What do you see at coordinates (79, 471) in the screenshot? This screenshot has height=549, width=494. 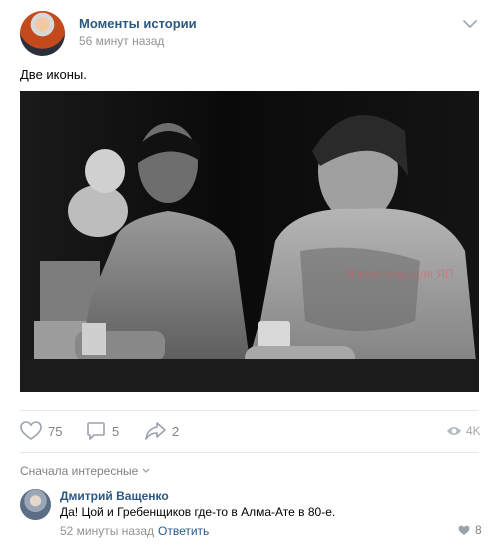 I see `sort-label: Сначала интересные` at bounding box center [79, 471].